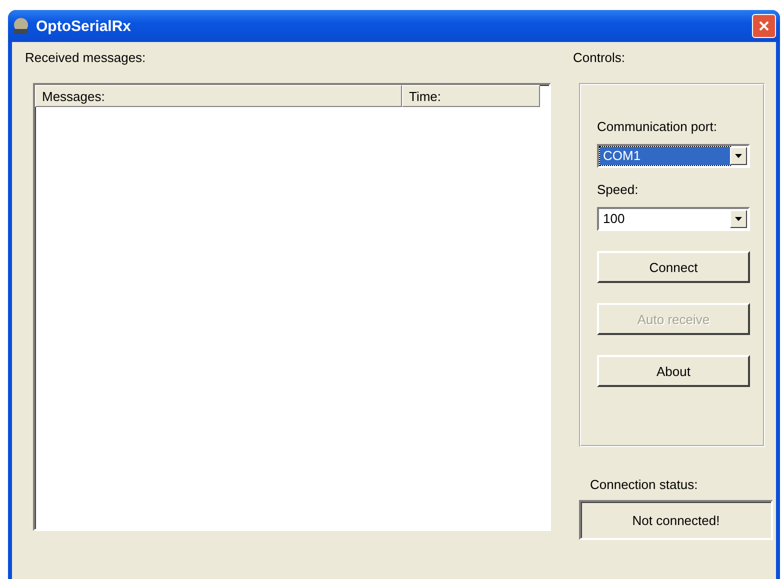 This screenshot has height=579, width=782. What do you see at coordinates (657, 126) in the screenshot?
I see `field-label: Communication port:` at bounding box center [657, 126].